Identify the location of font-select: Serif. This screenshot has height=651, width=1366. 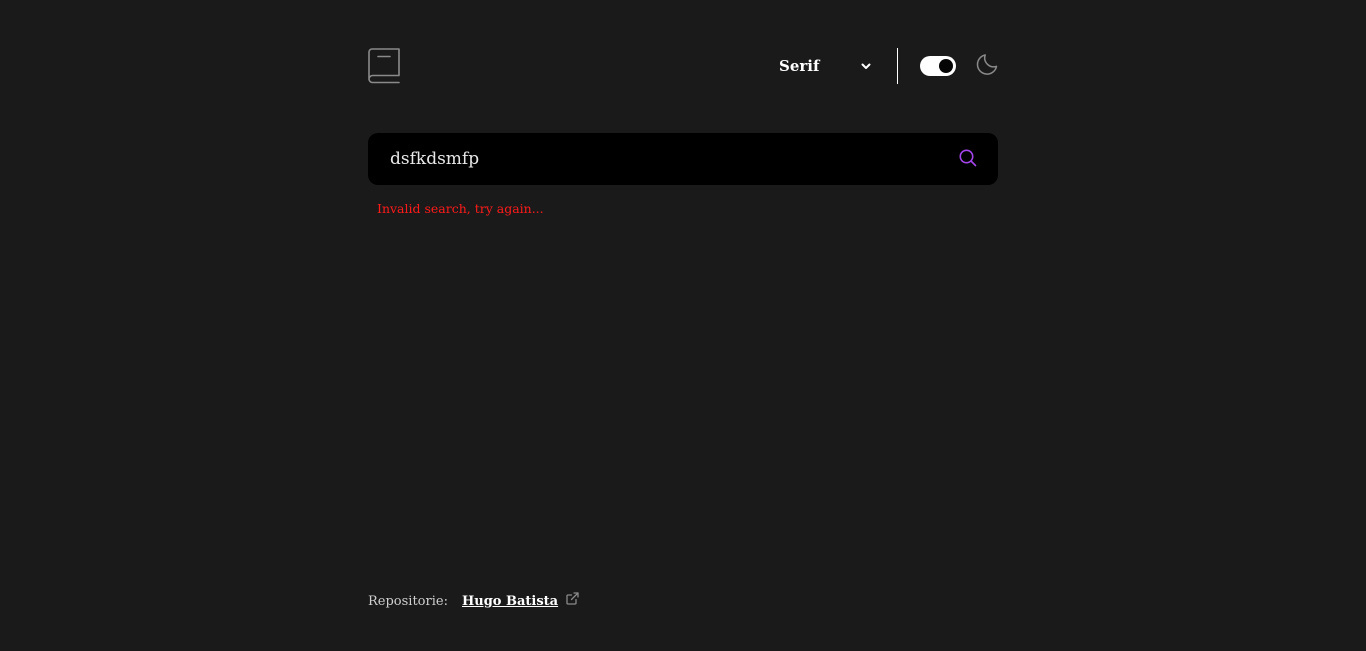
(826, 66).